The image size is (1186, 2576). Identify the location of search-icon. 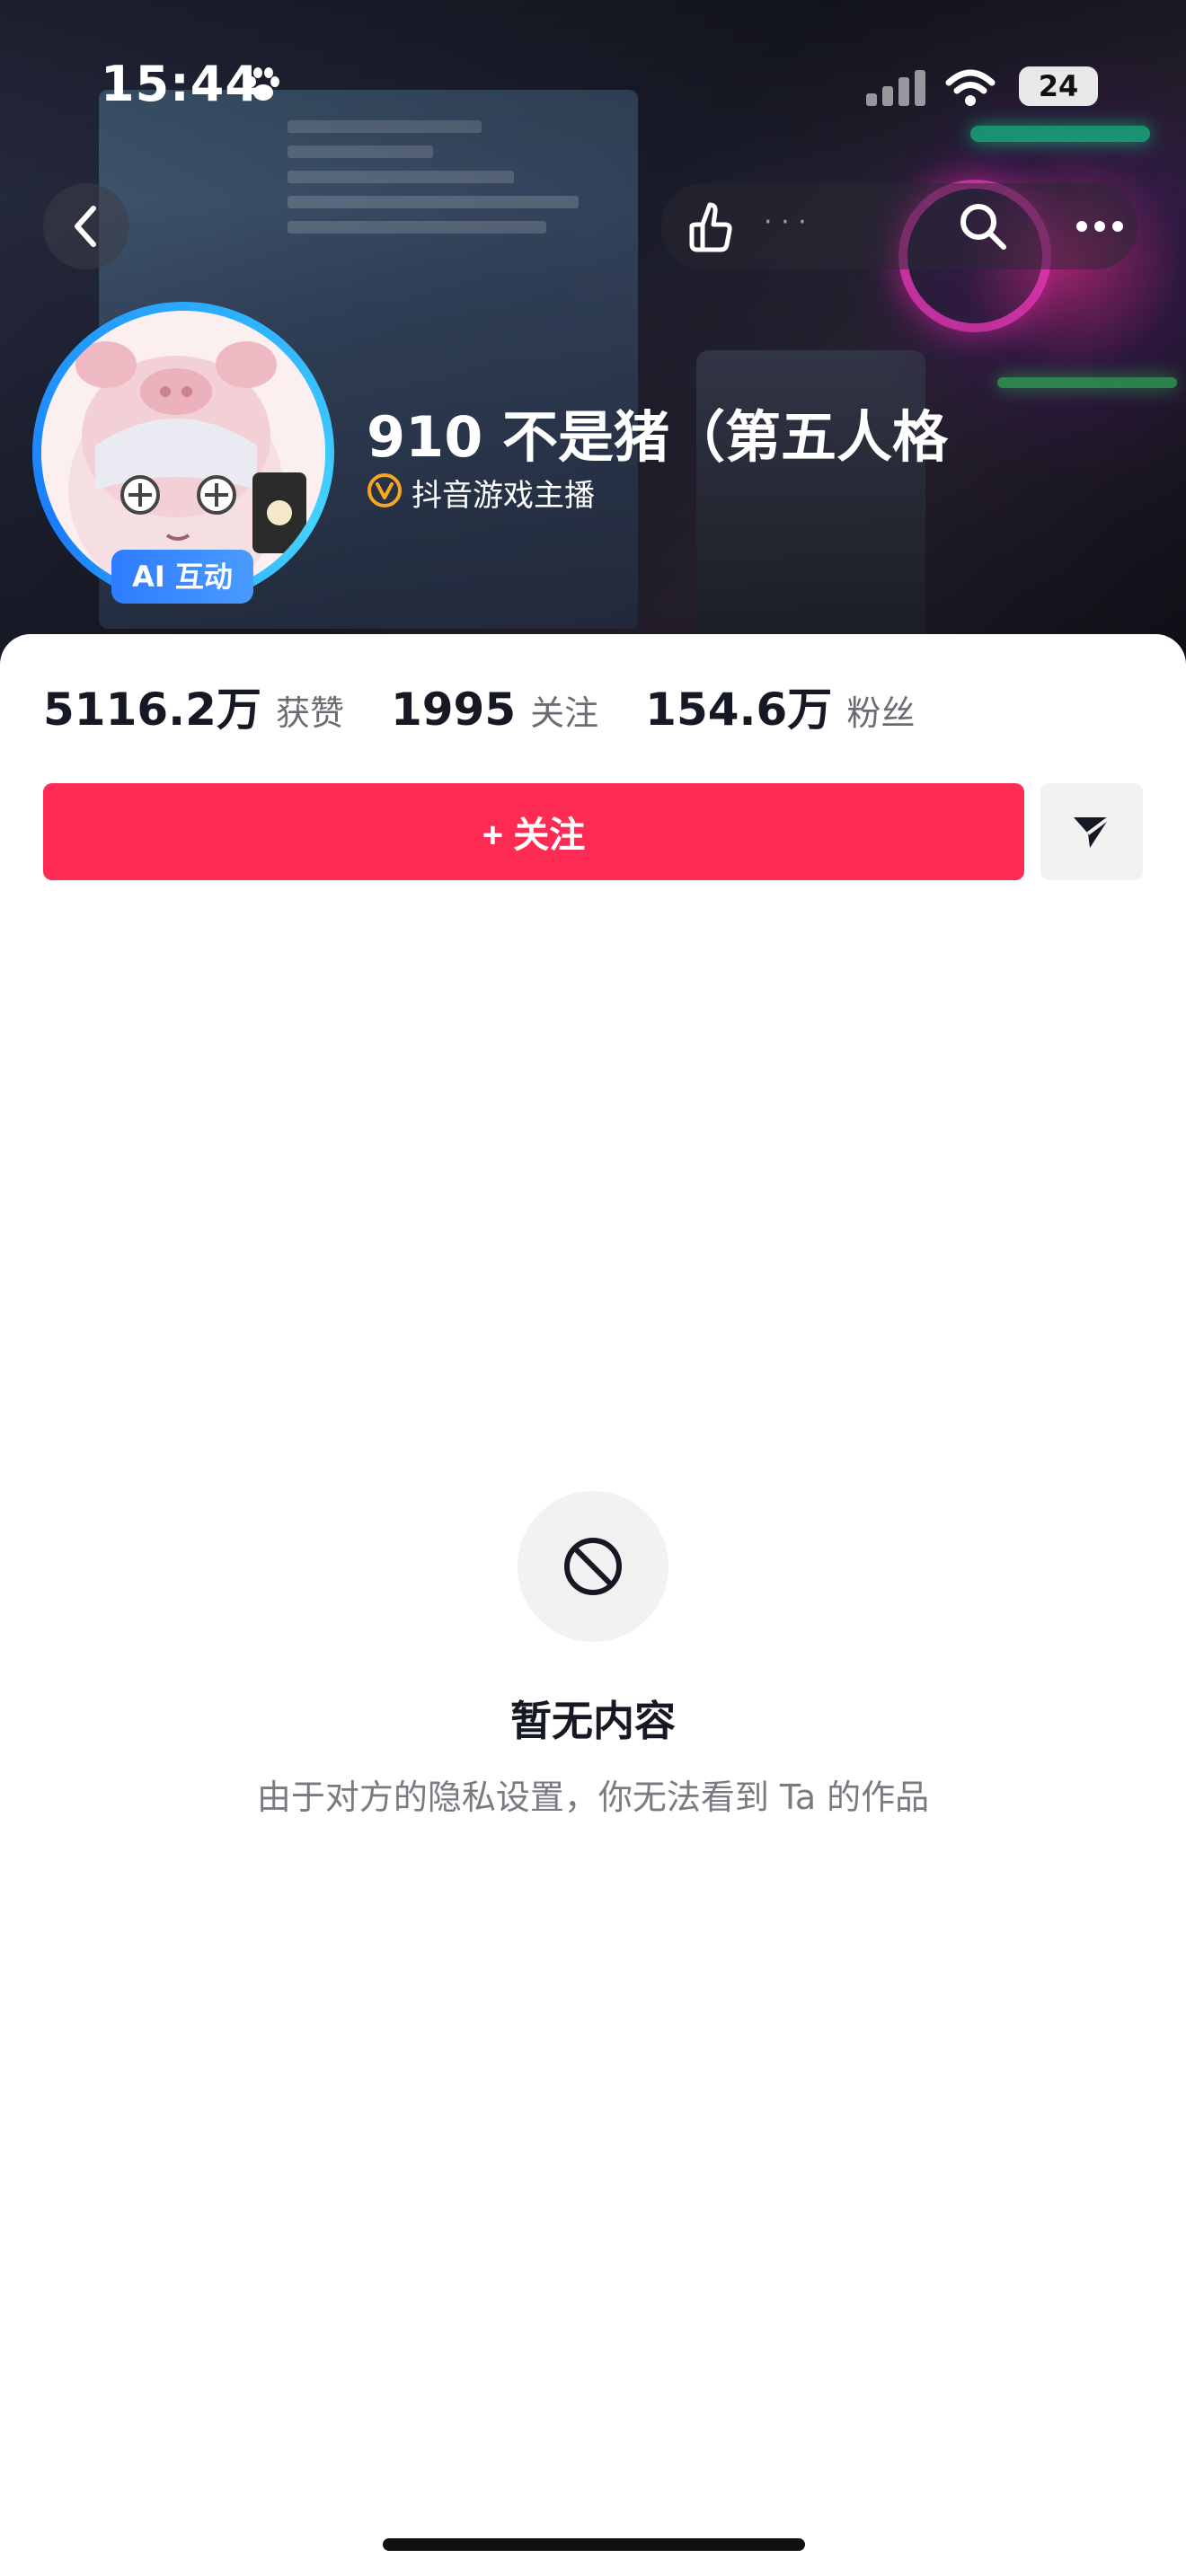
(983, 226).